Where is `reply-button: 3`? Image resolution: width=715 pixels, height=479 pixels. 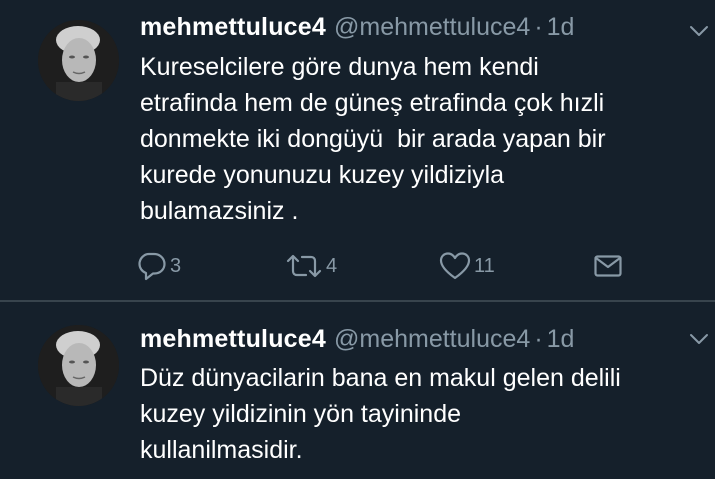 reply-button: 3 is located at coordinates (158, 266).